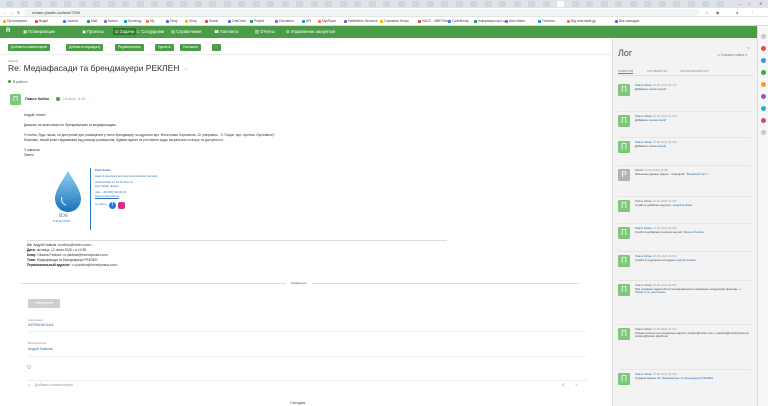 This screenshot has height=406, width=768. What do you see at coordinates (717, 12) in the screenshot?
I see `extensions-icon: ◆` at bounding box center [717, 12].